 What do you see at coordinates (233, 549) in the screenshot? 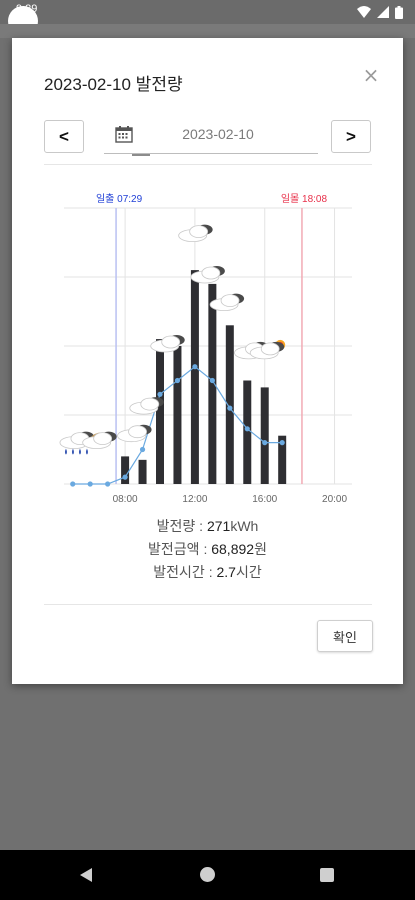
I see `amount-value: 68,892` at bounding box center [233, 549].